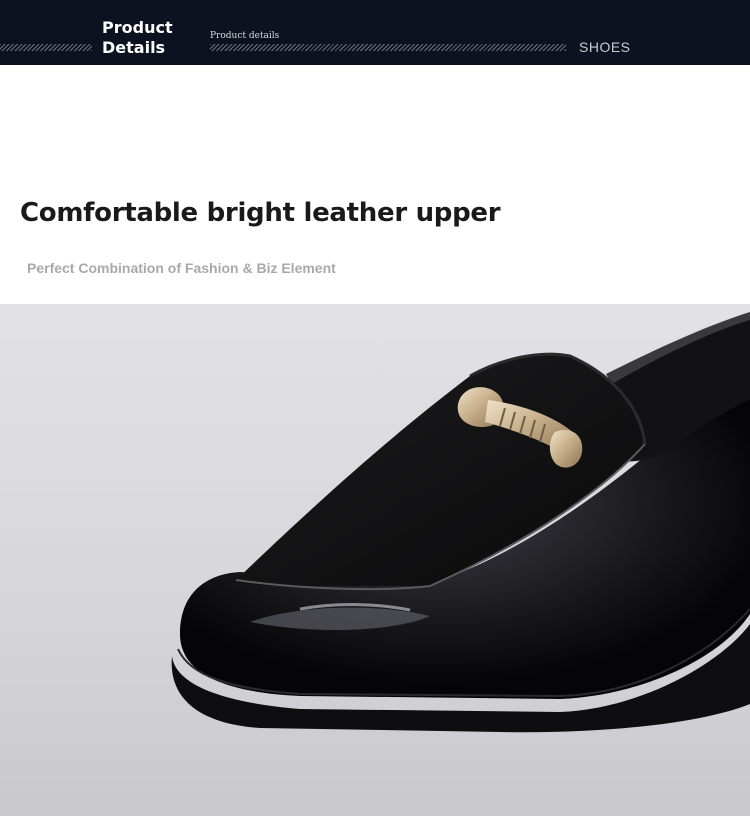 The height and width of the screenshot is (816, 750). I want to click on section-heading: Comfortable bright leather upper, so click(260, 213).